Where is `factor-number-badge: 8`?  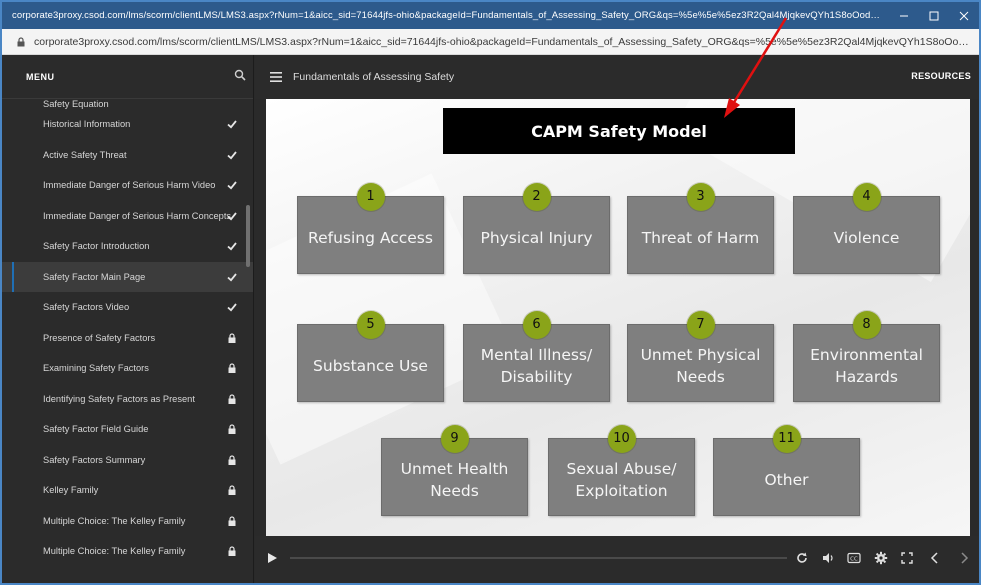
factor-number-badge: 8 is located at coordinates (866, 325).